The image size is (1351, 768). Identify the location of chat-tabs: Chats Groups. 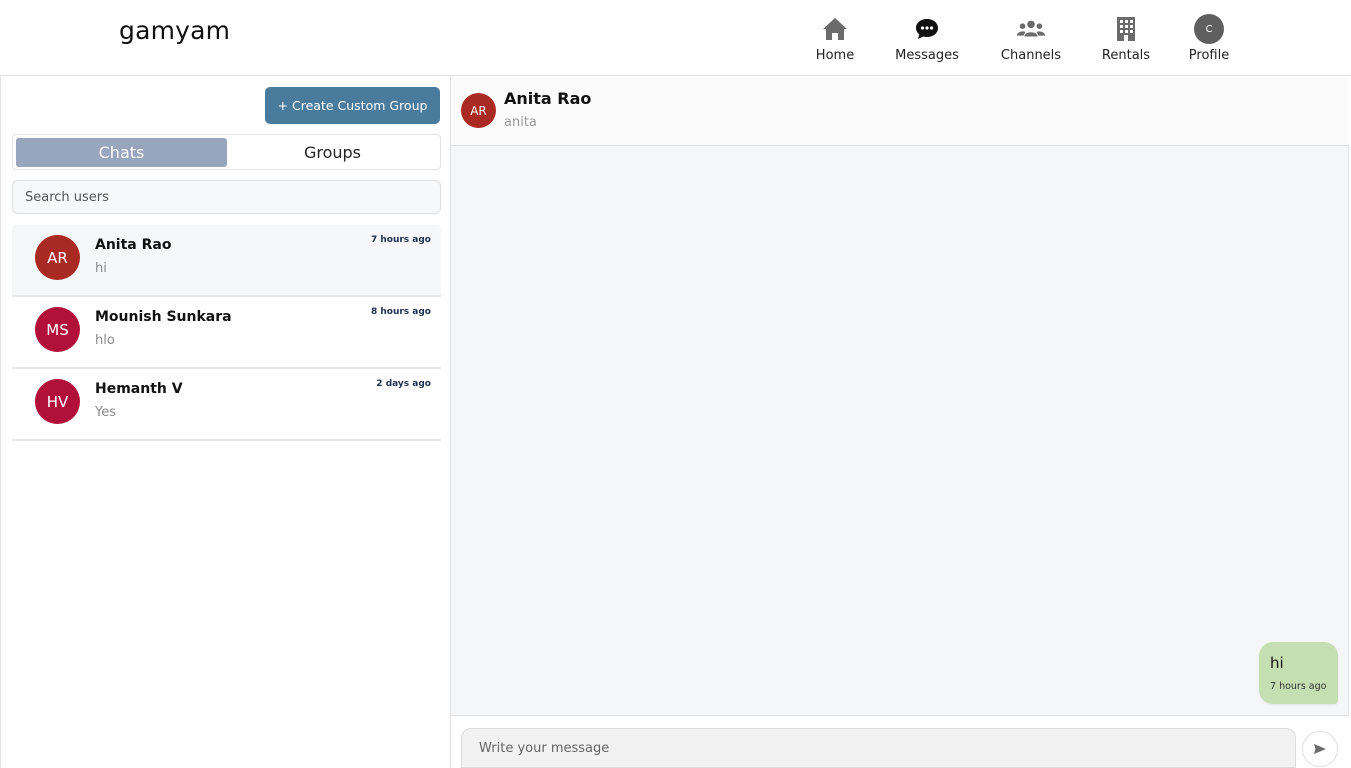
(226, 152).